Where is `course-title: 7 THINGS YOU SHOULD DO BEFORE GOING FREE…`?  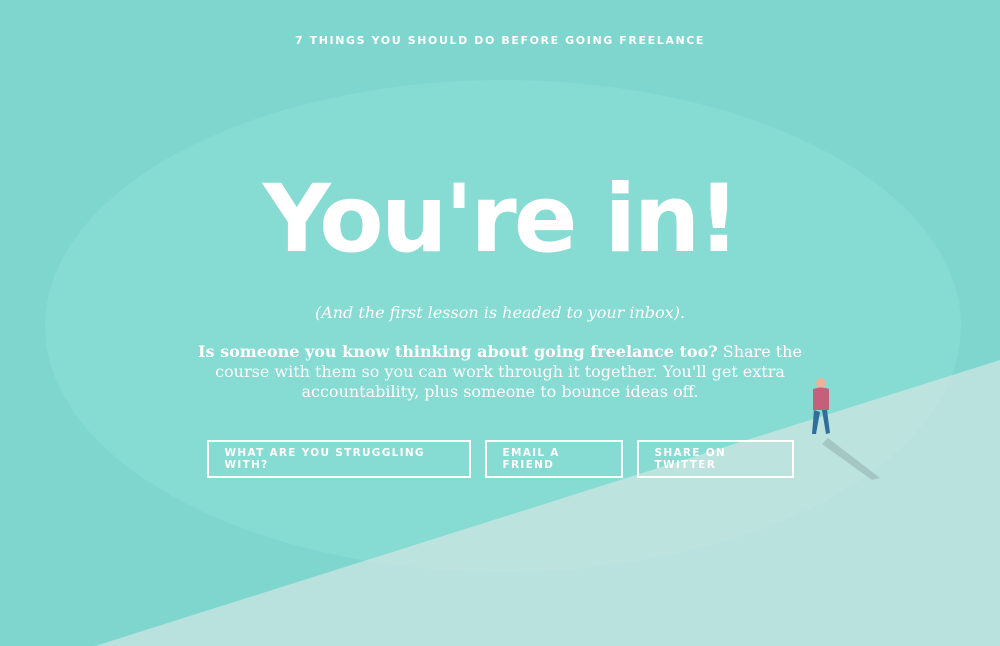
course-title: 7 THINGS YOU SHOULD DO BEFORE GOING FREE… is located at coordinates (500, 40).